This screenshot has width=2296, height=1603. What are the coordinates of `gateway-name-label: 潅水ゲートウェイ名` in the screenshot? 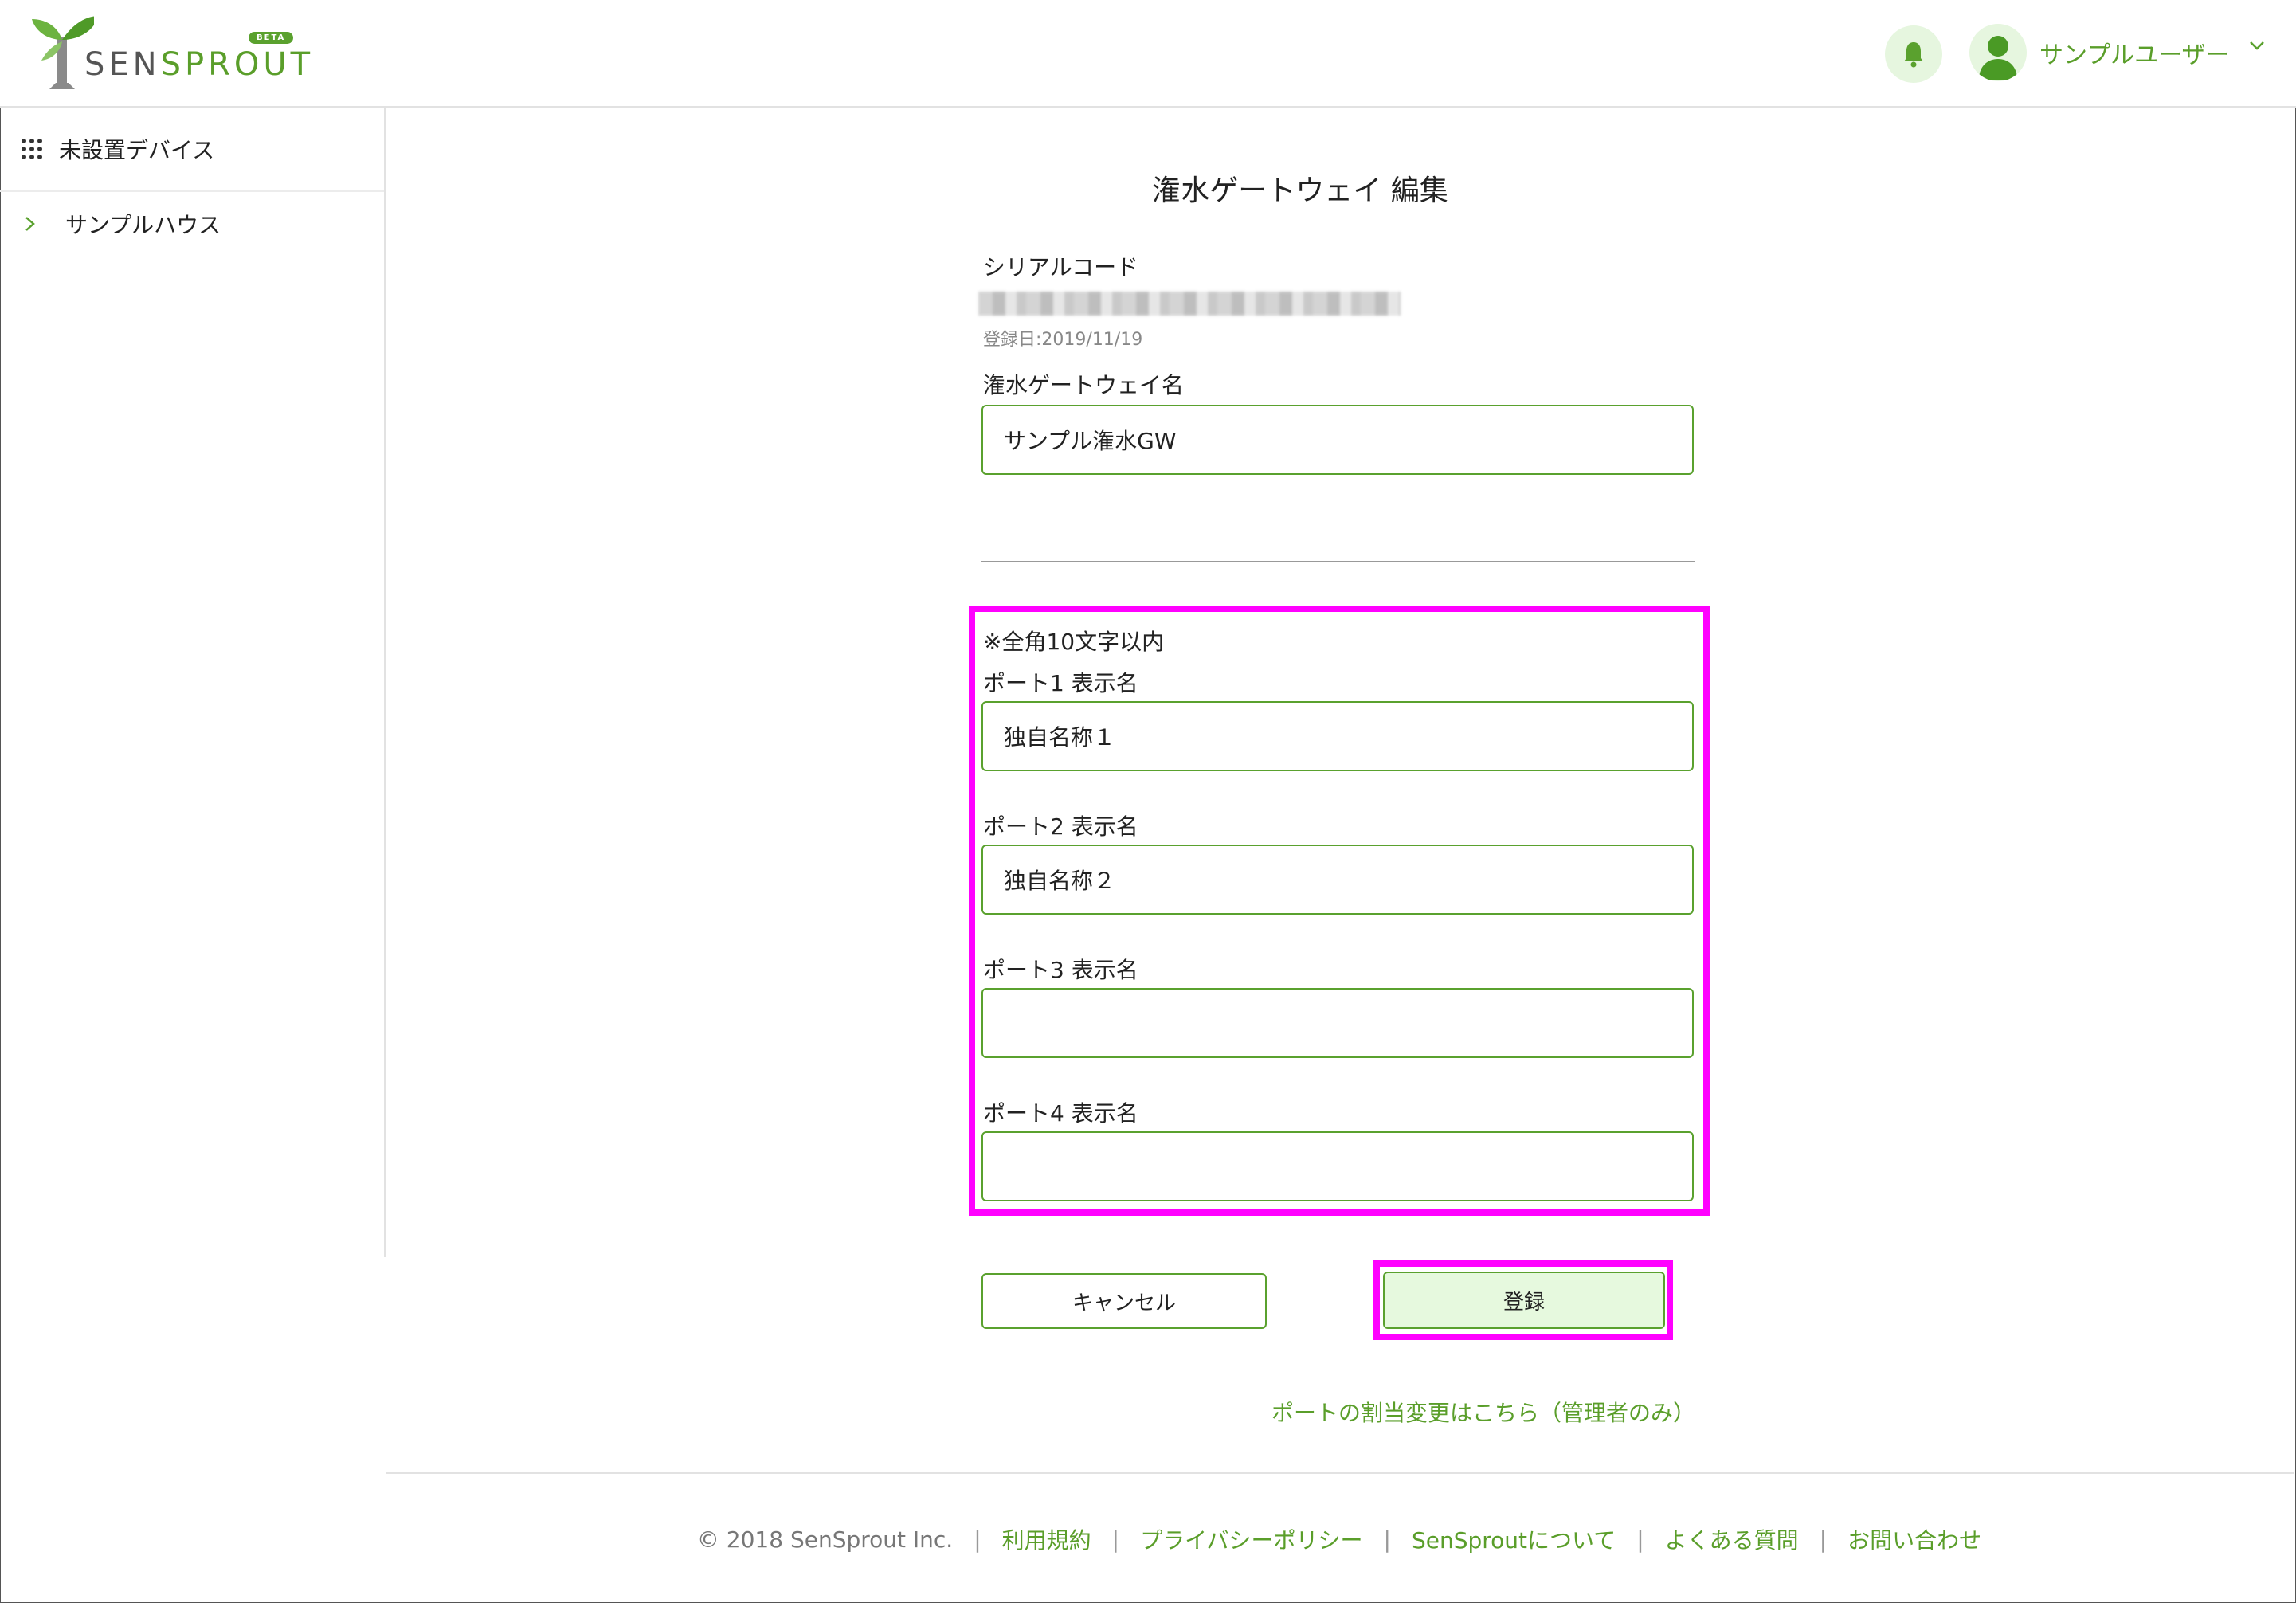 It's located at (1084, 385).